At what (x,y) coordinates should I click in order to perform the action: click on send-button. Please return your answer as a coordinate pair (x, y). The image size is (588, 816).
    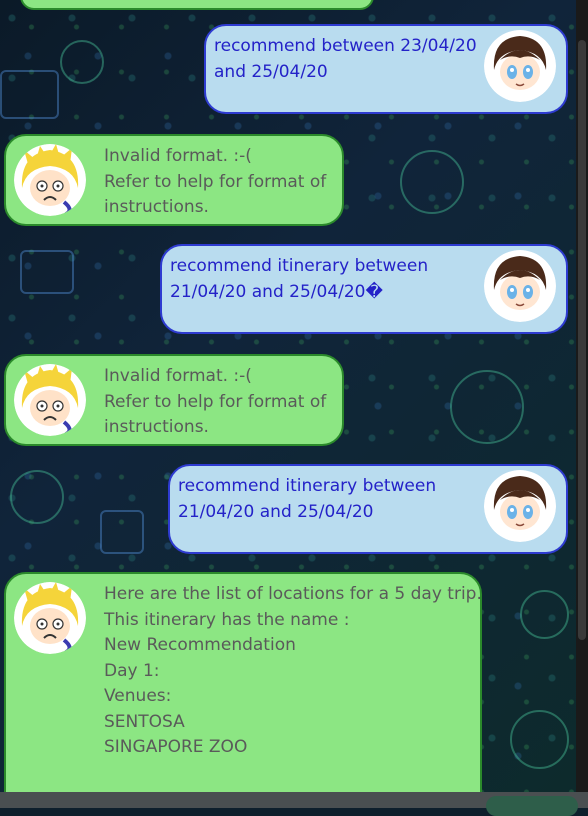
    Looking at the image, I should click on (532, 806).